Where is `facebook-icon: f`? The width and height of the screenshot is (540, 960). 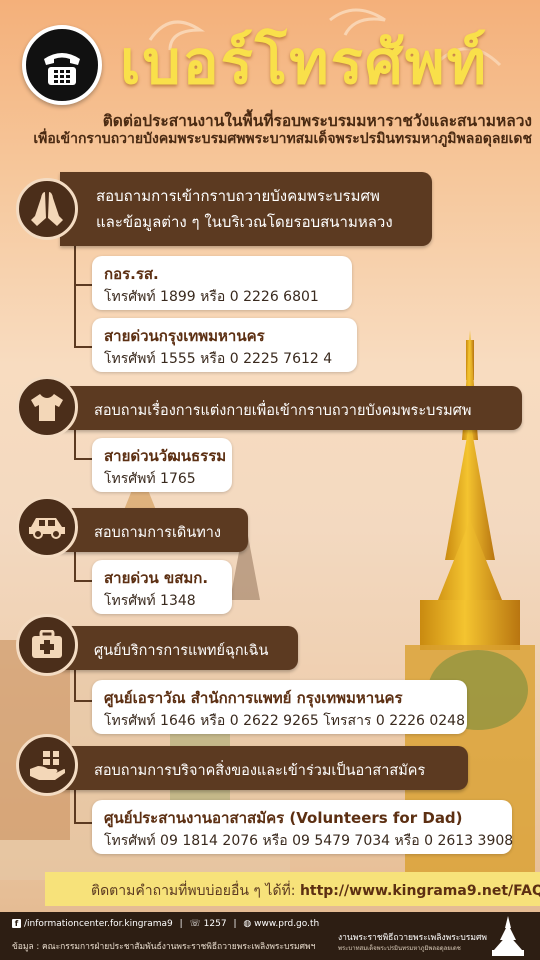 facebook-icon: f is located at coordinates (16, 923).